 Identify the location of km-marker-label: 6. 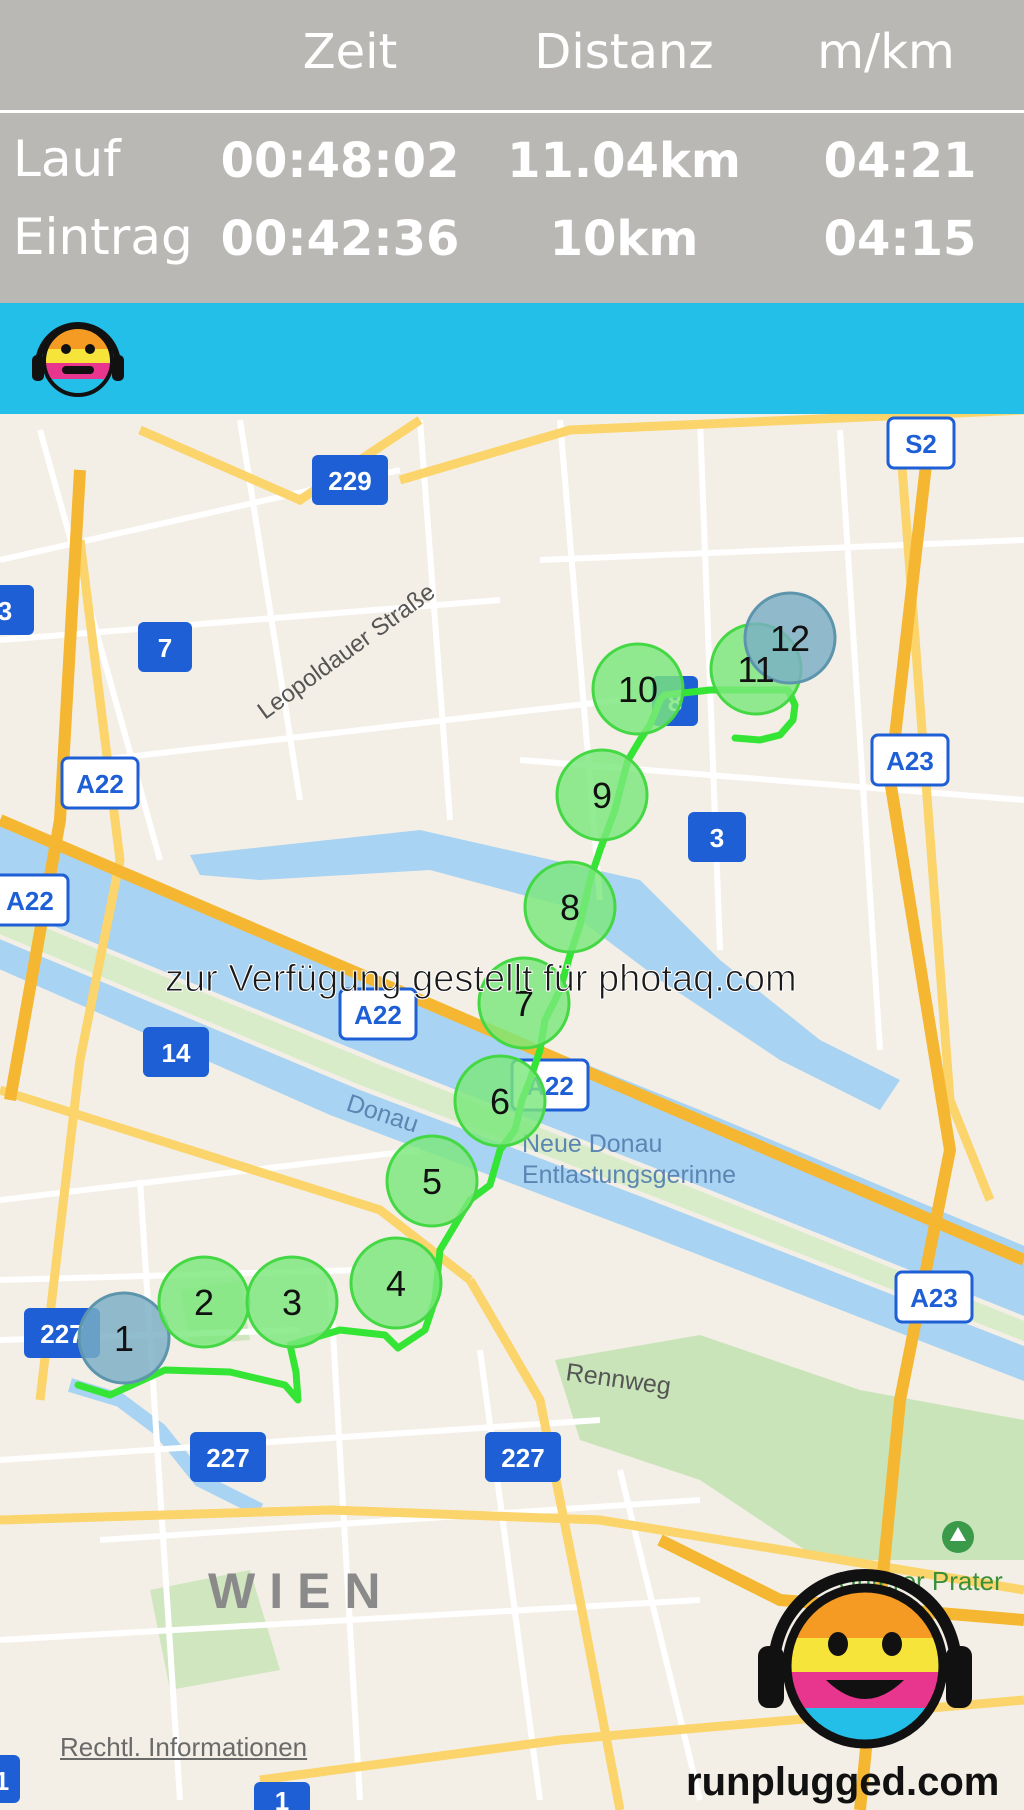
(500, 1101).